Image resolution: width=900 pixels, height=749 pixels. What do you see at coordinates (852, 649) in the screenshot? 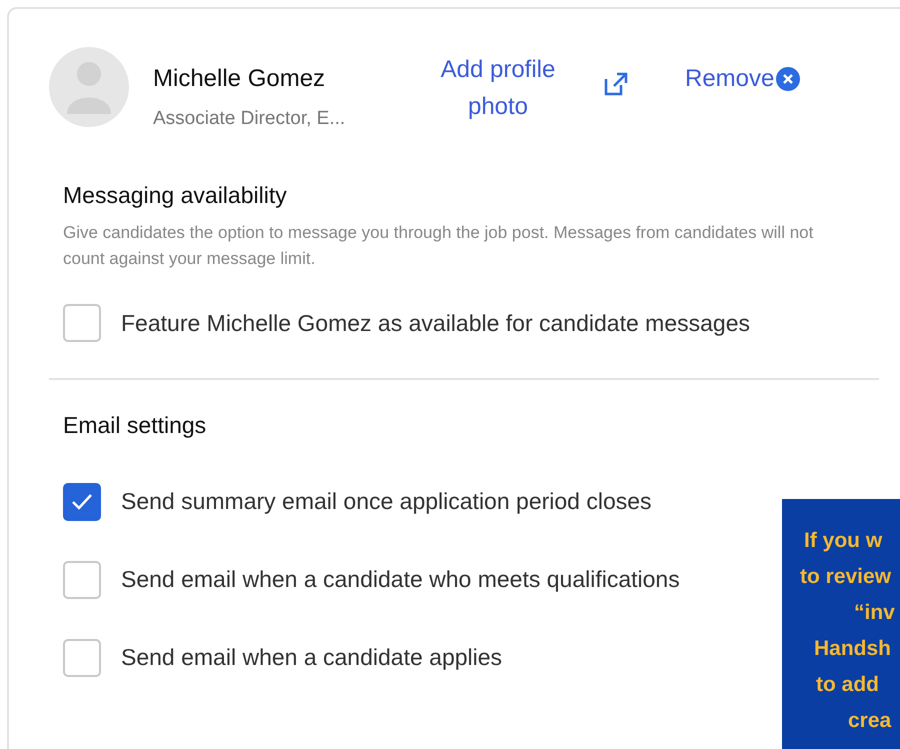
I see `note-text: Handsh` at bounding box center [852, 649].